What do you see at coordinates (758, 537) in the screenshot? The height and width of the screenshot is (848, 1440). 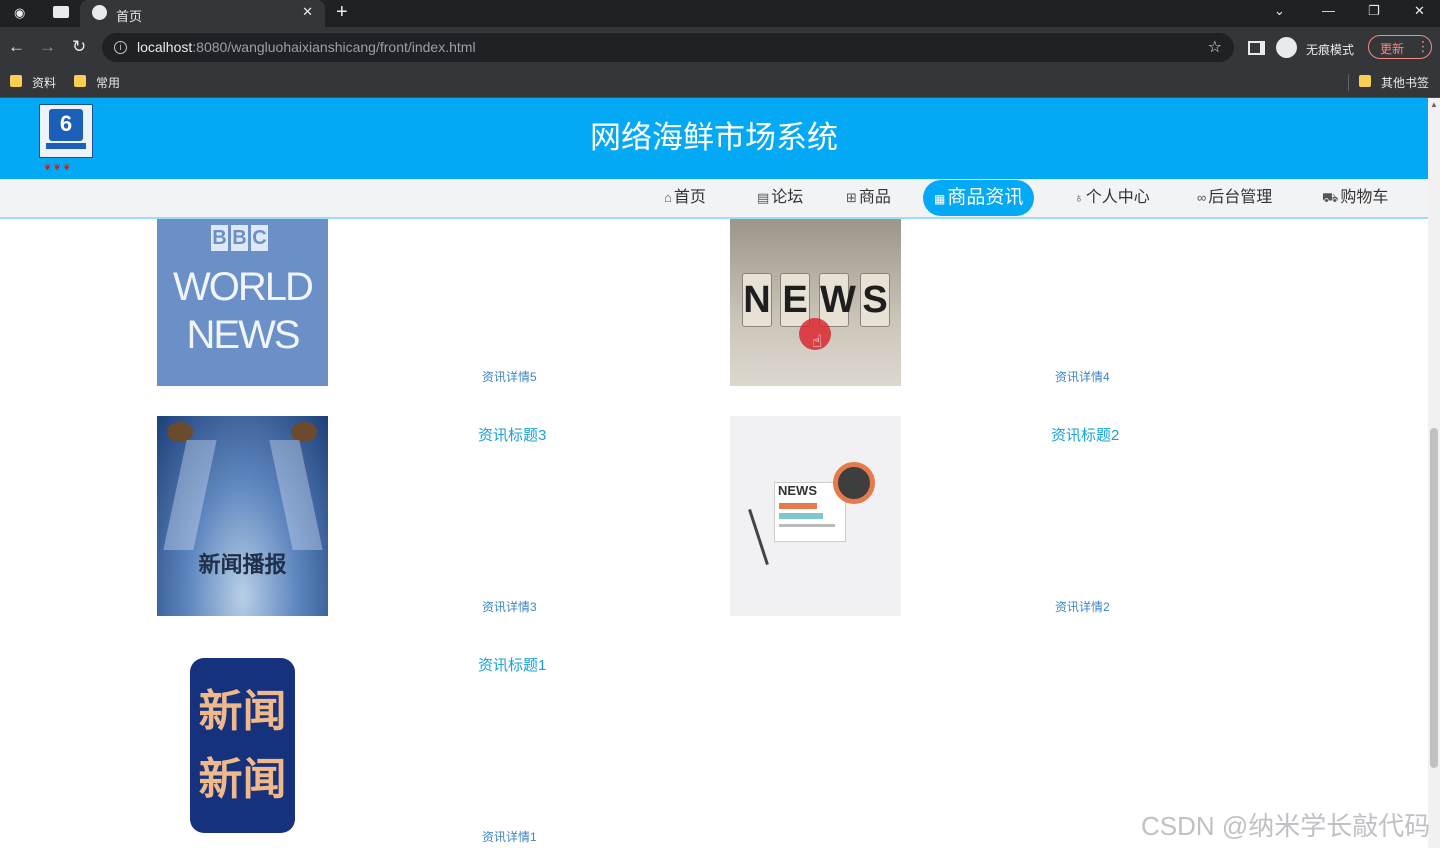 I see `pencil-graphic` at bounding box center [758, 537].